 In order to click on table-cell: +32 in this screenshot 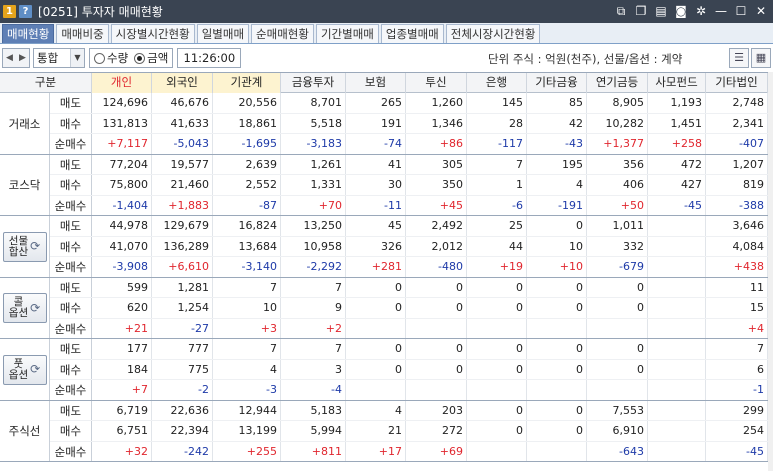, I will do `click(122, 451)`.